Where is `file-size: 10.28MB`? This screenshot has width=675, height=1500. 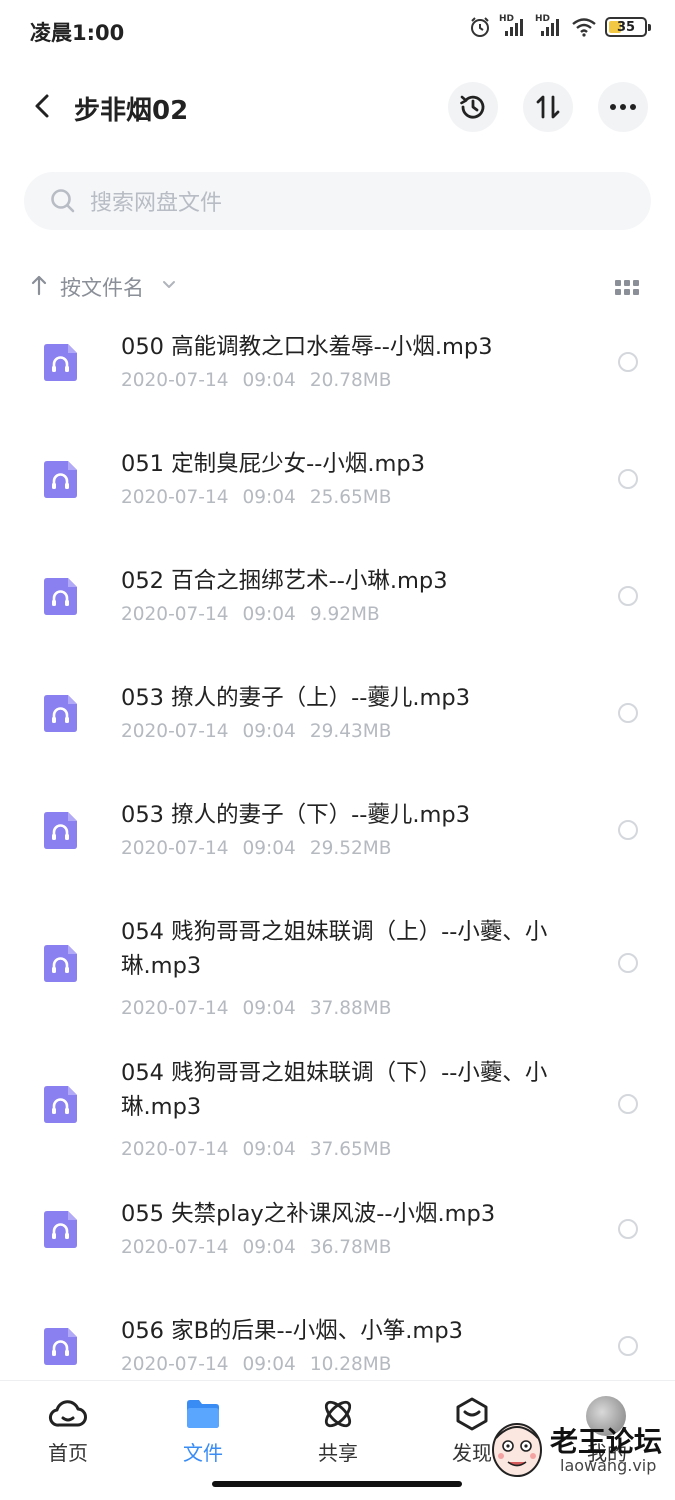
file-size: 10.28MB is located at coordinates (350, 1364).